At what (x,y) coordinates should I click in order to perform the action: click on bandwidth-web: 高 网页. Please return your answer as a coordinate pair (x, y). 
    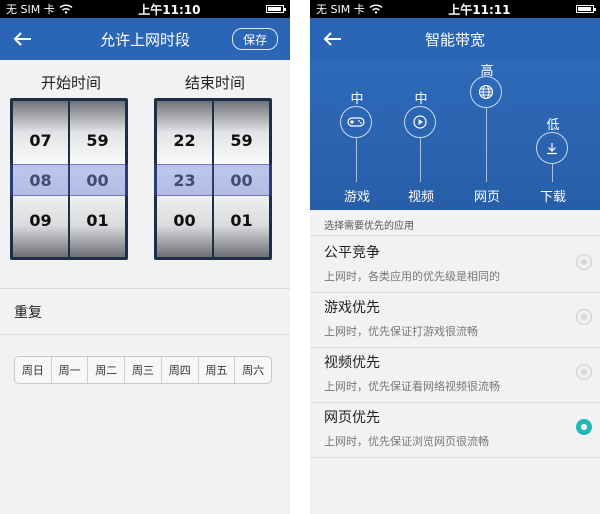
    Looking at the image, I should click on (487, 135).